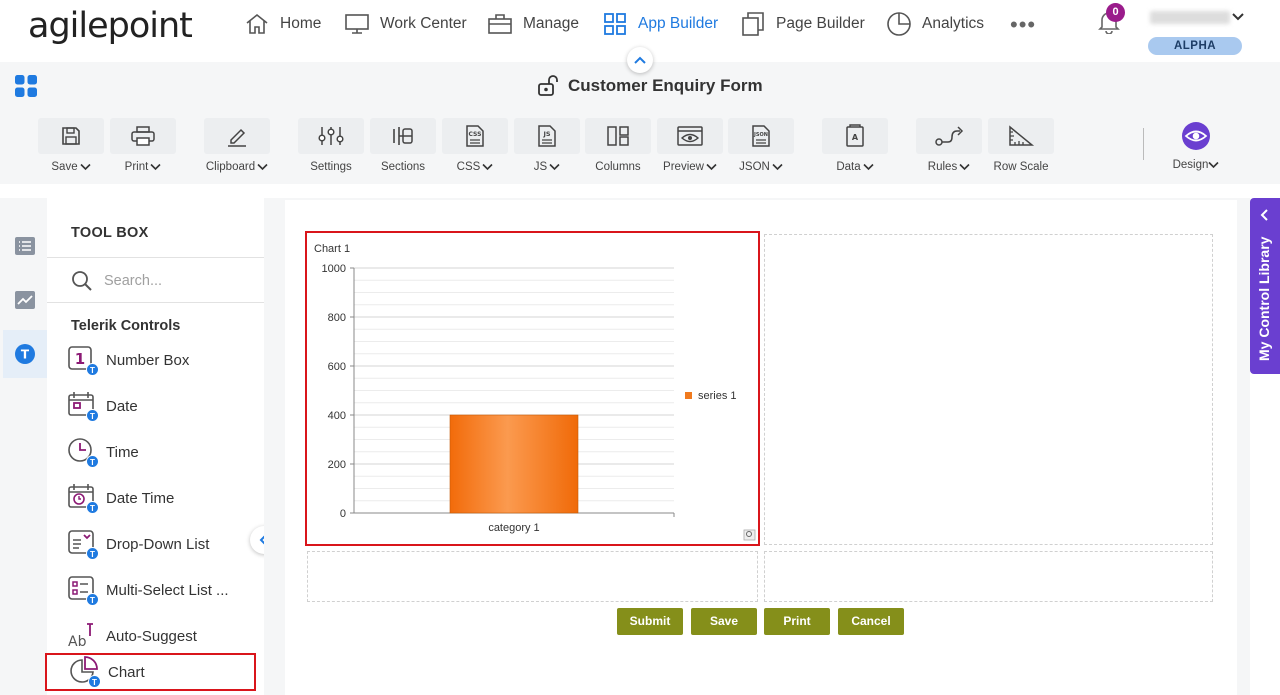  Describe the element at coordinates (403, 145) in the screenshot. I see `sections-tool: Sections` at that location.